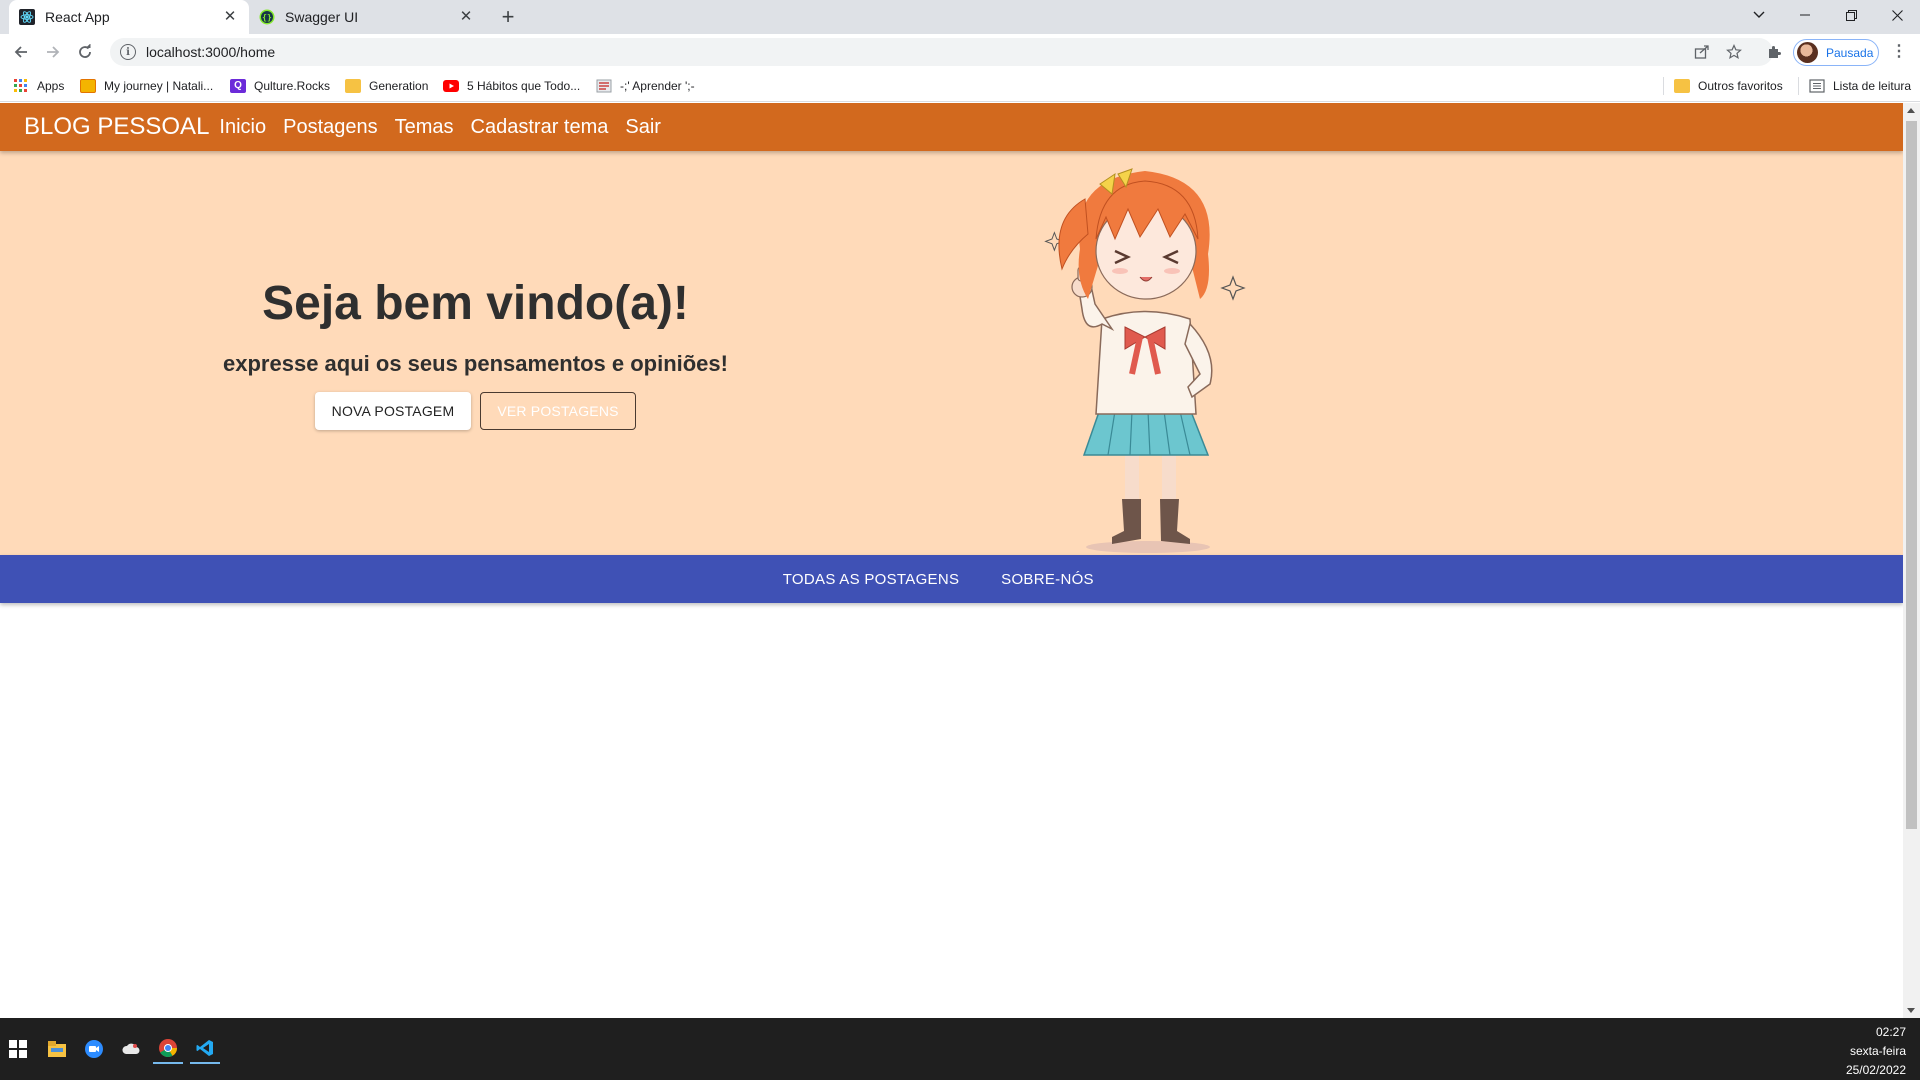 The width and height of the screenshot is (1920, 1080). I want to click on profile-label: Pausada, so click(1850, 52).